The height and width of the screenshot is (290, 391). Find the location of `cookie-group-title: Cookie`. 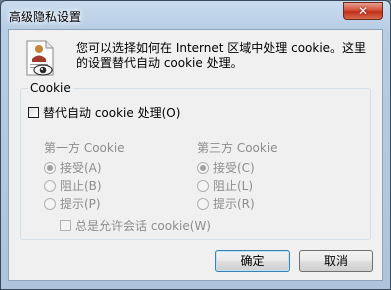

cookie-group-title: Cookie is located at coordinates (50, 88).